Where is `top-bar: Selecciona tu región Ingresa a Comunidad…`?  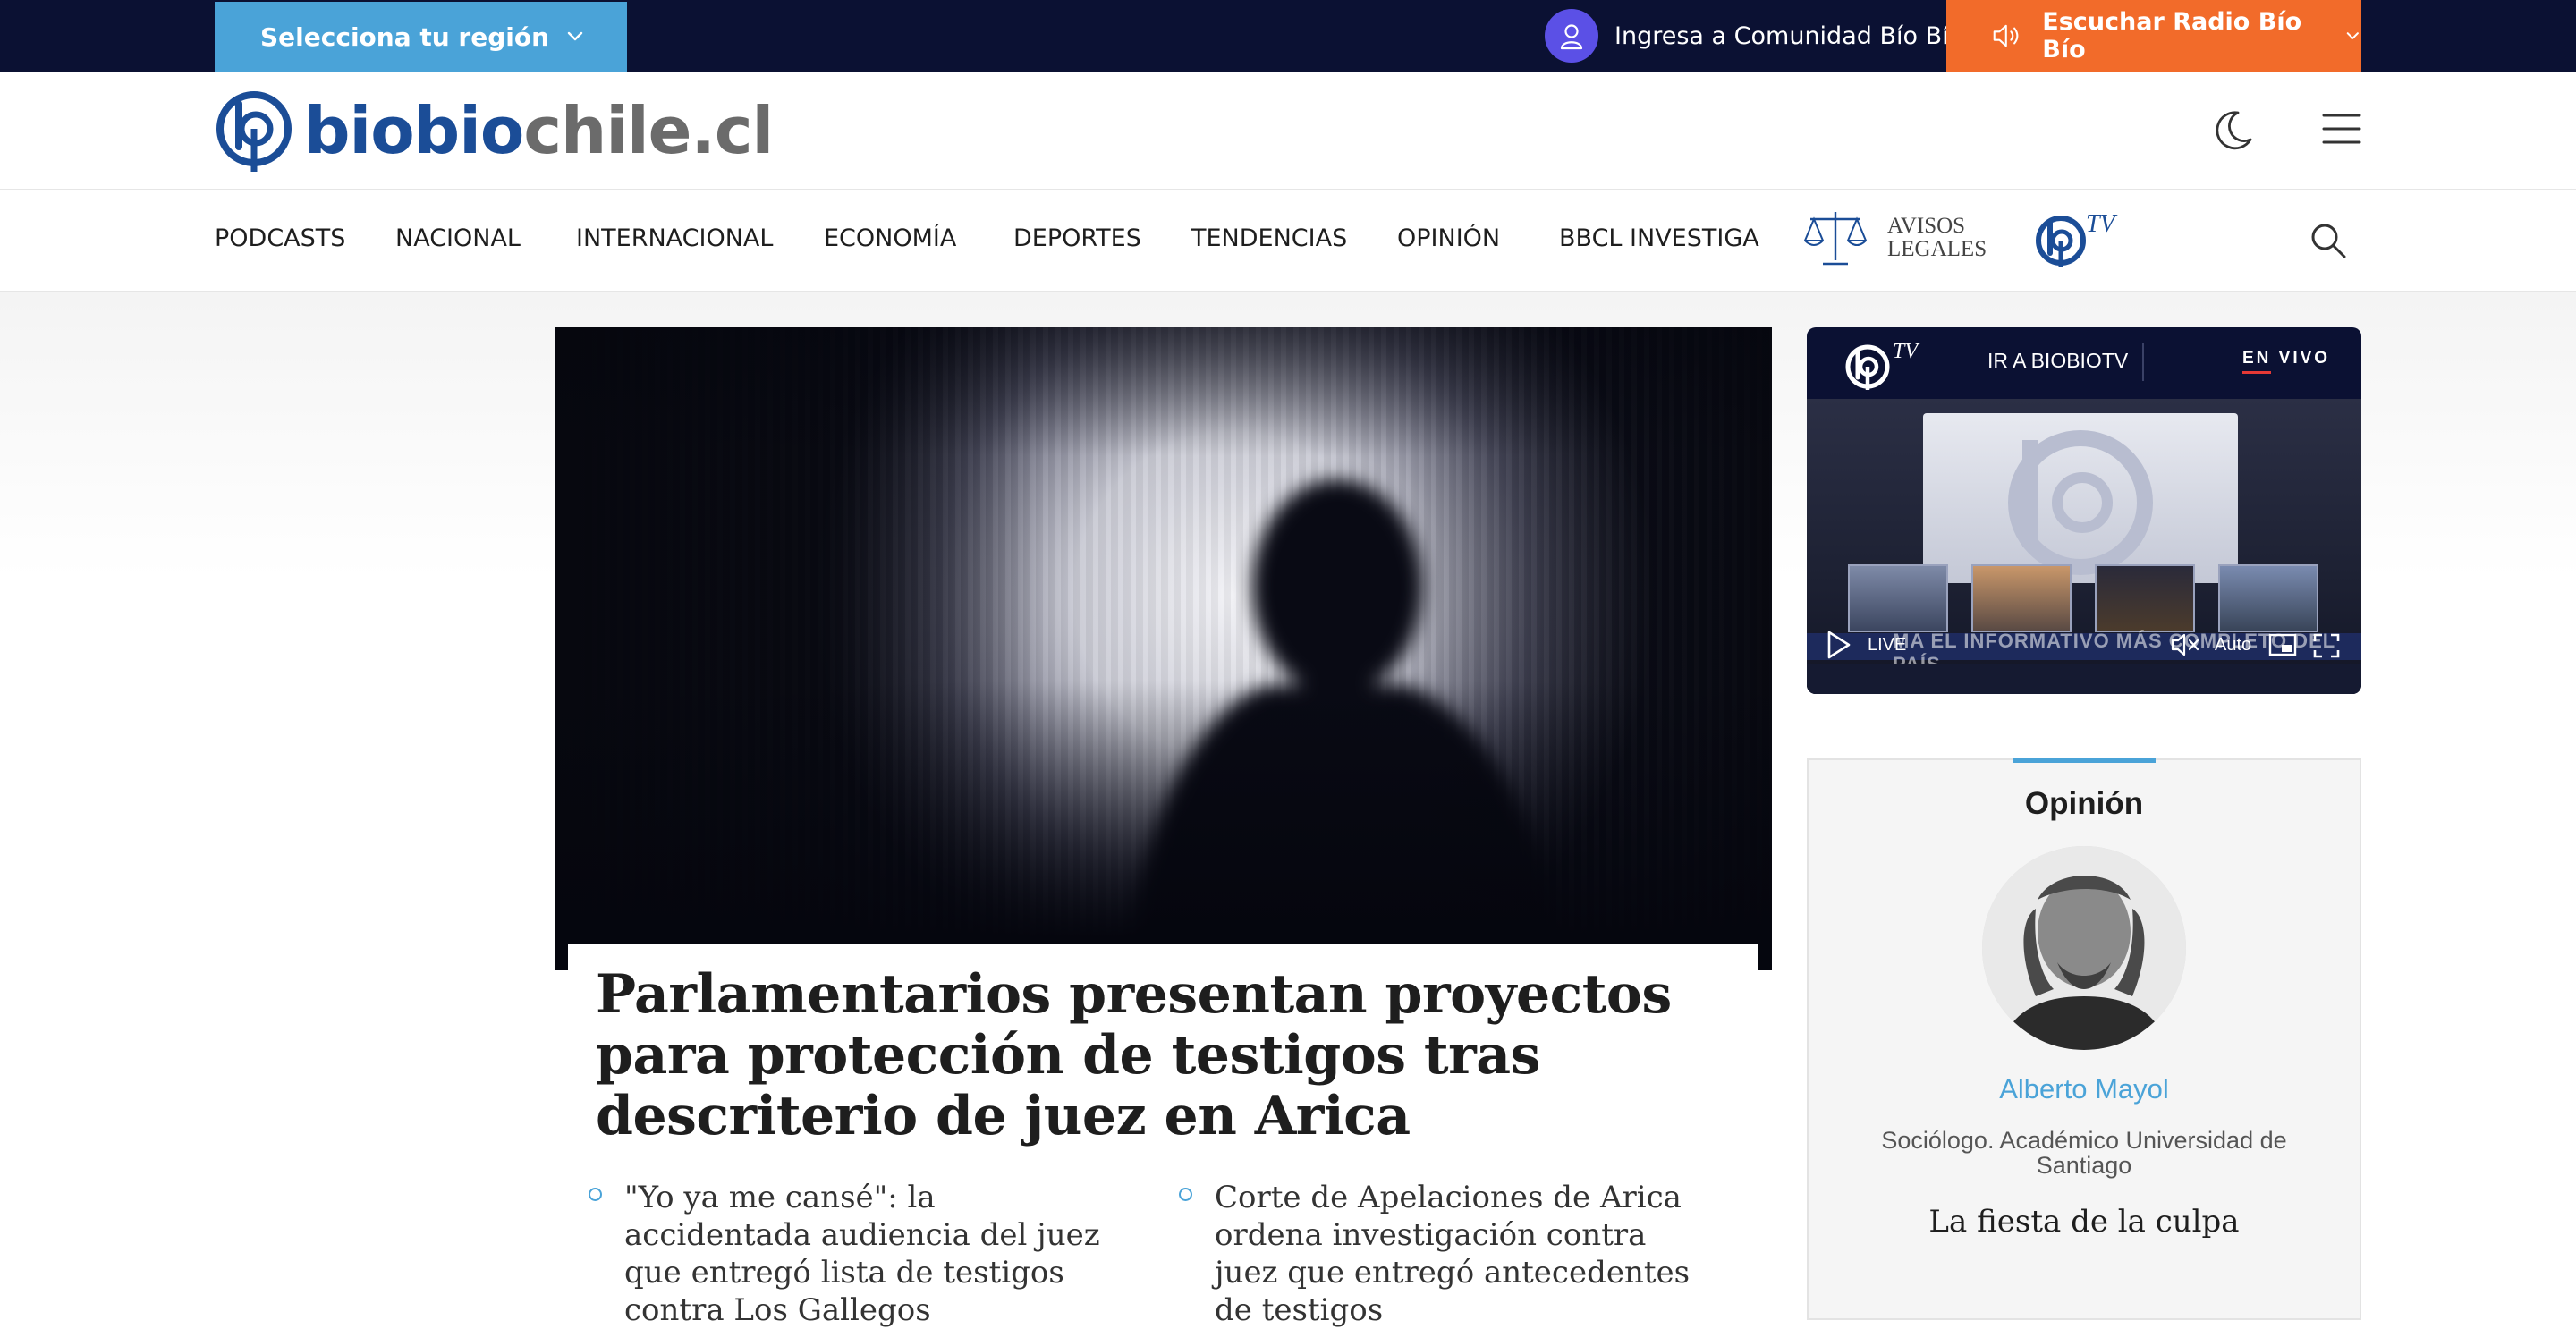
top-bar: Selecciona tu región Ingresa a Comunidad… is located at coordinates (1288, 36).